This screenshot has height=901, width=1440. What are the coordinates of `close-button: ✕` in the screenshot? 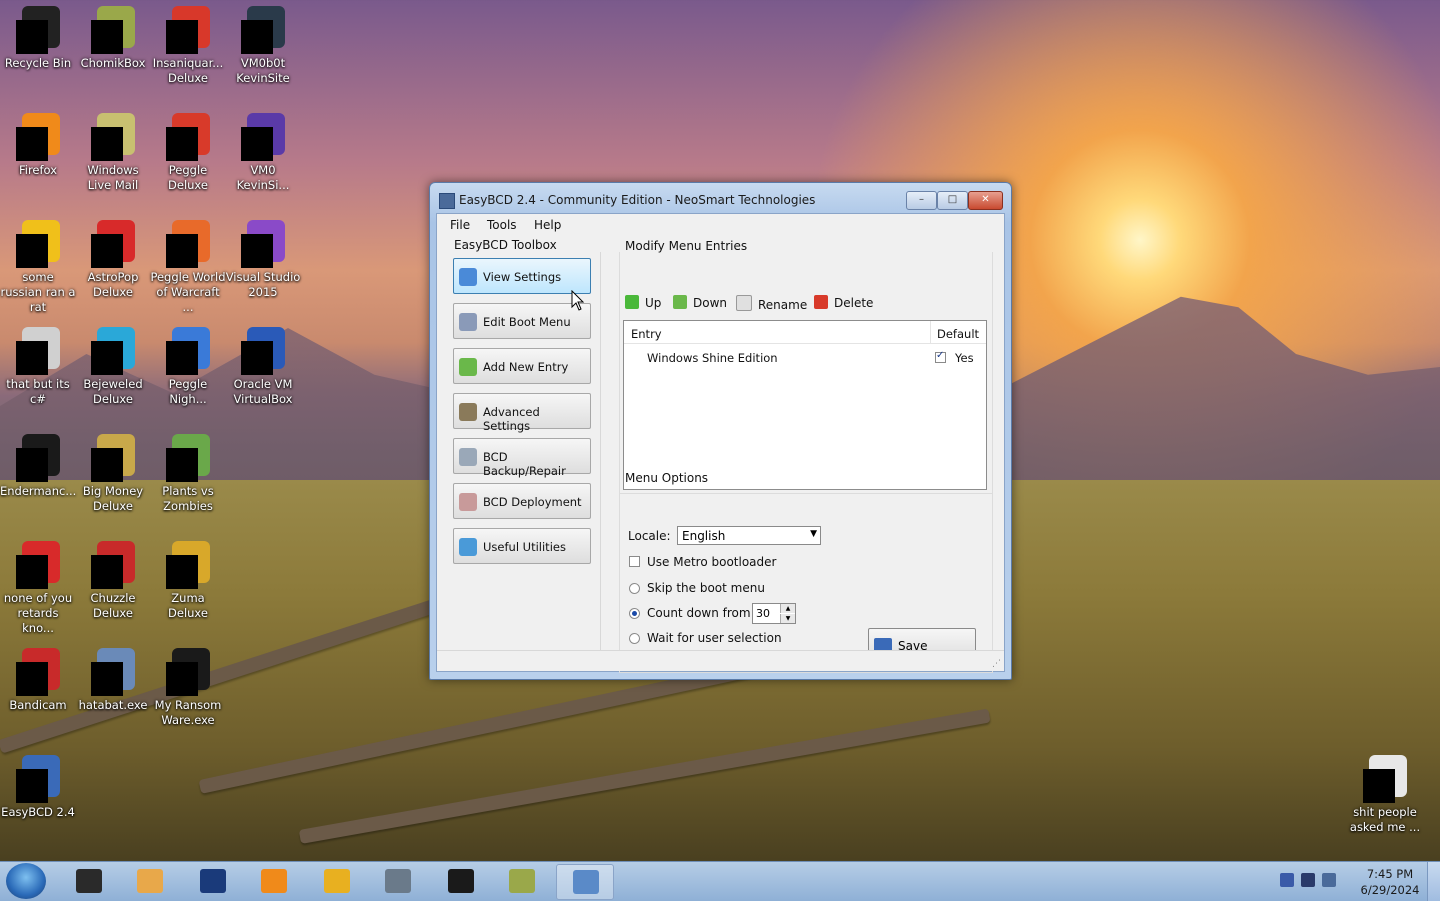 It's located at (985, 200).